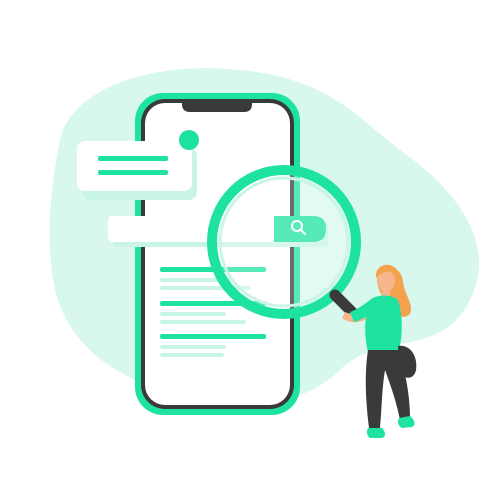 The image size is (500, 500). Describe the element at coordinates (284, 242) in the screenshot. I see `magnifying-glass-icon` at that location.